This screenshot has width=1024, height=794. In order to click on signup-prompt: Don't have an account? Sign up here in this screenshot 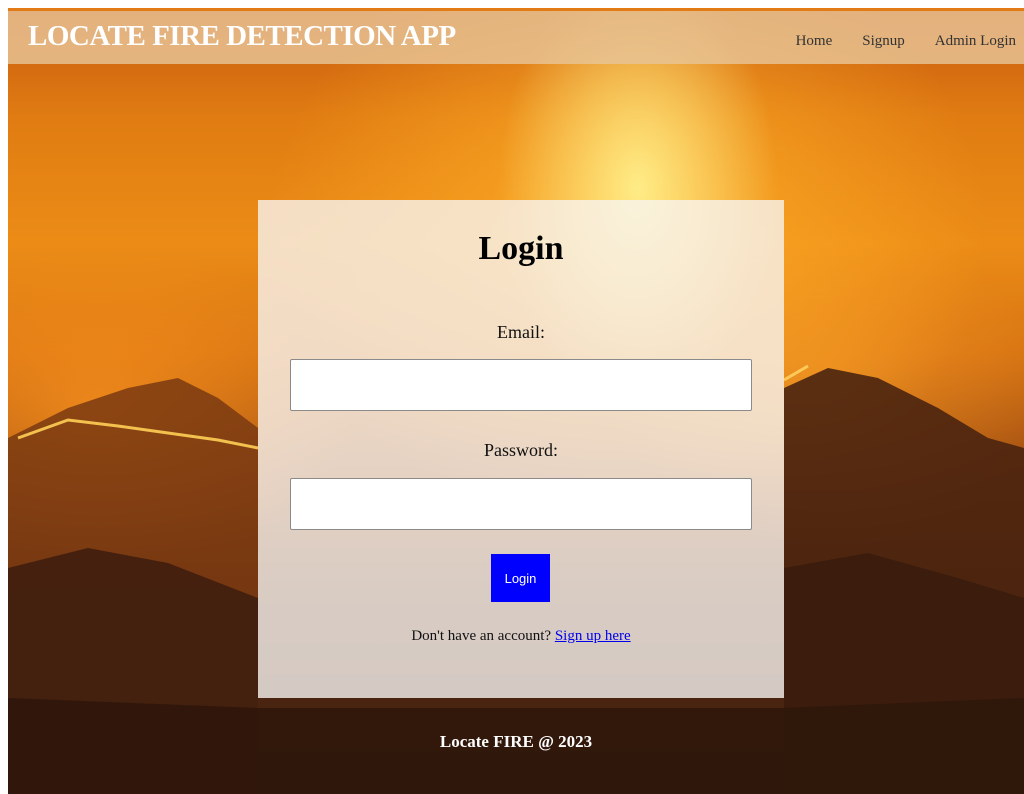, I will do `click(521, 636)`.